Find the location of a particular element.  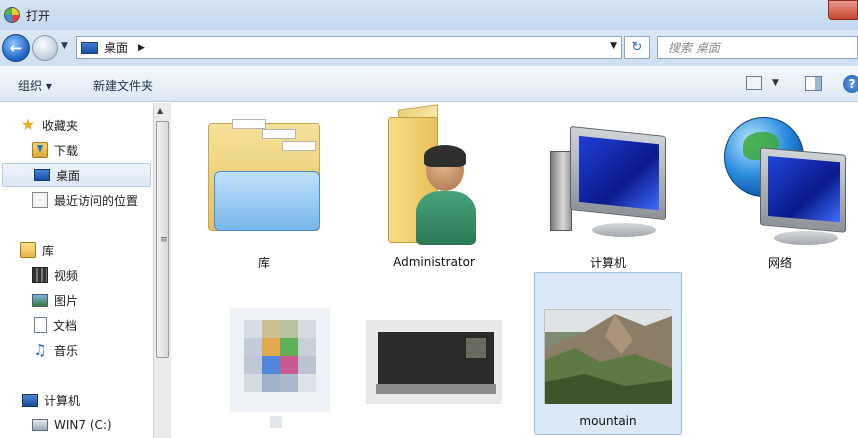

address-dropdown-icon: ▼ is located at coordinates (613, 46).